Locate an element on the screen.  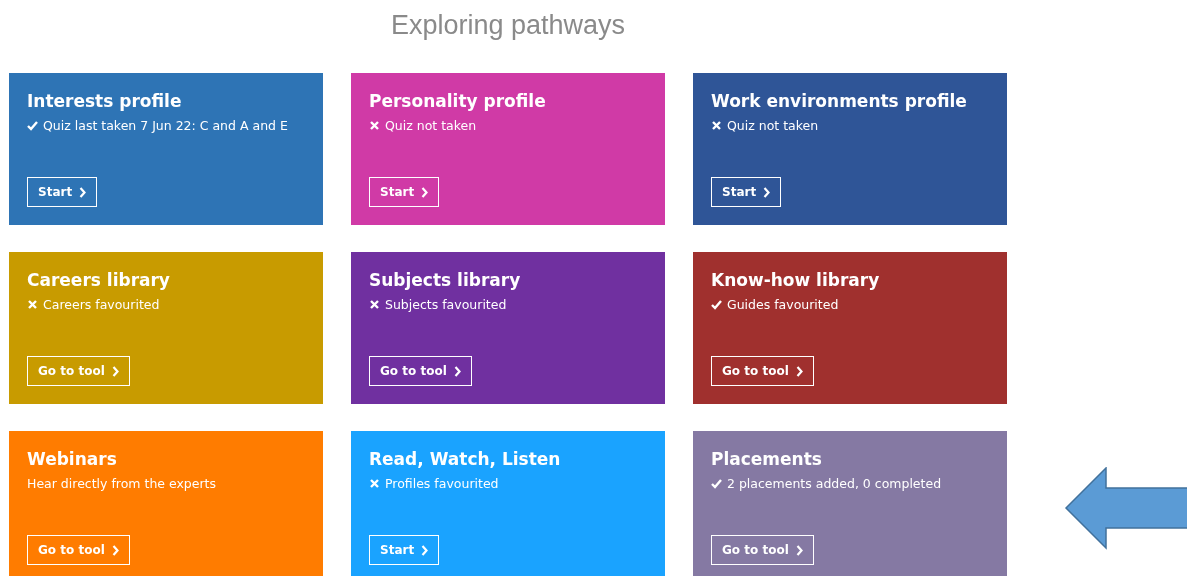
card-title: Placements is located at coordinates (767, 459).